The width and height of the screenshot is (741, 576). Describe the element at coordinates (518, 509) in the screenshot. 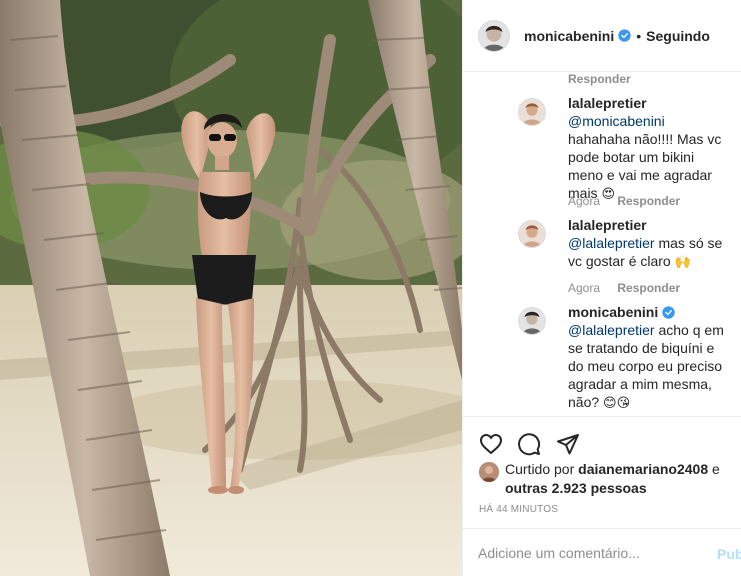

I see `post-timestamp: HÁ 44 MINUTOS` at that location.